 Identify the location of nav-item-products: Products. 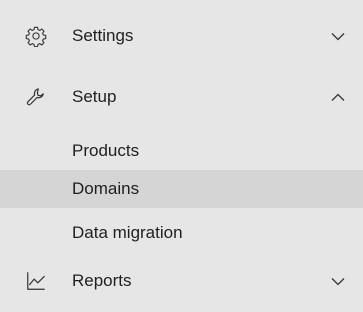
(181, 151).